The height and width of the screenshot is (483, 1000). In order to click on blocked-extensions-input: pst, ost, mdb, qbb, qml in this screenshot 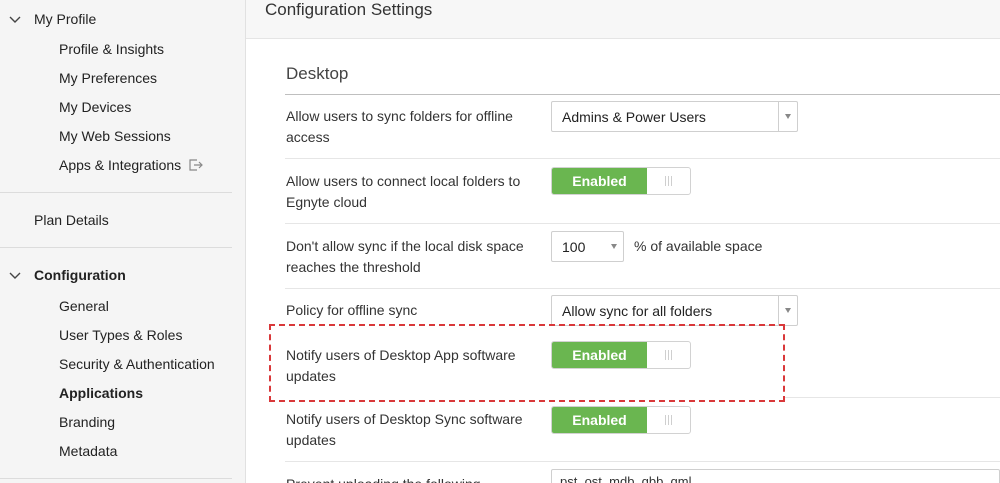, I will do `click(775, 476)`.